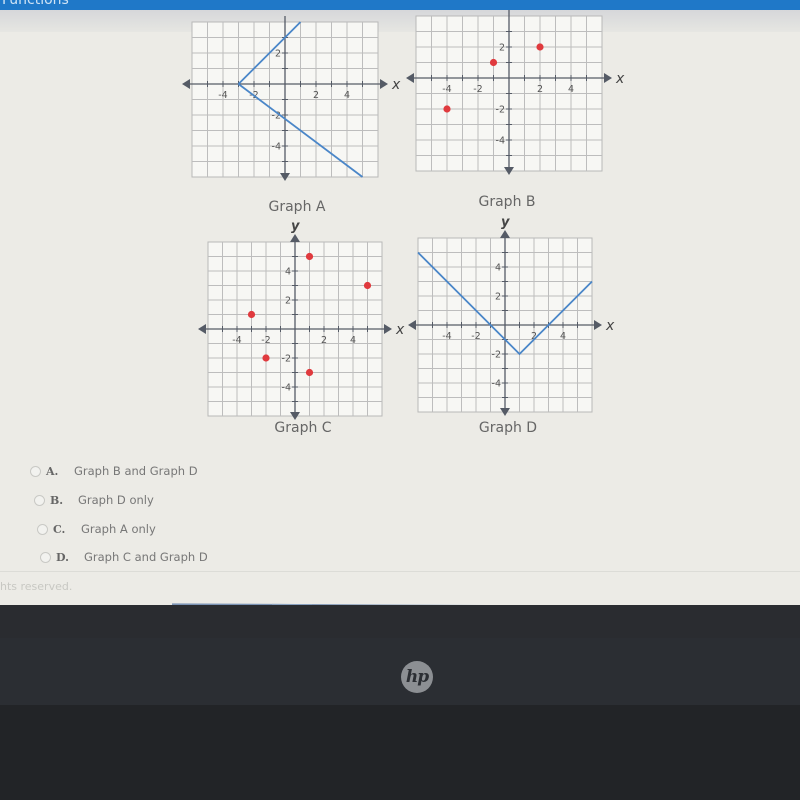 The image size is (800, 800). What do you see at coordinates (35, 4) in the screenshot?
I see `page-title: Functions` at bounding box center [35, 4].